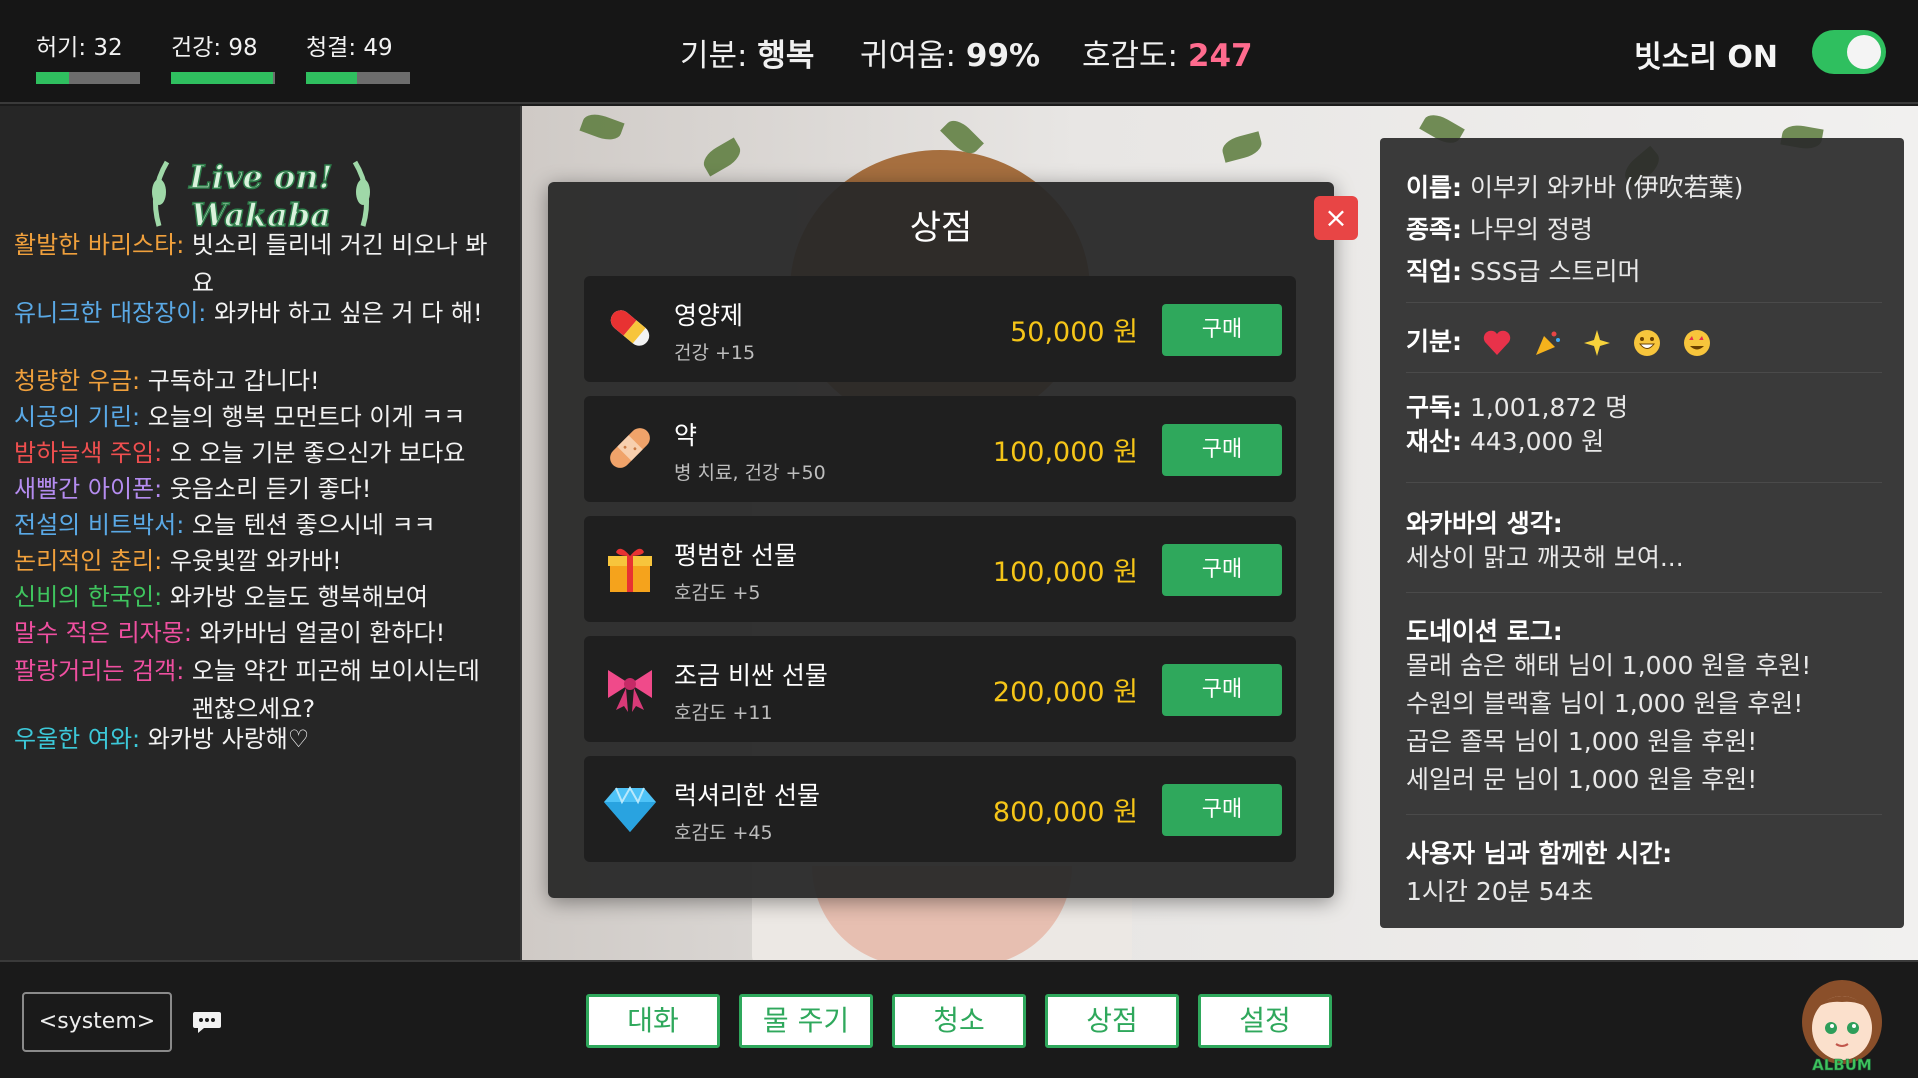 This screenshot has width=1918, height=1078. I want to click on pill-icon, so click(630, 328).